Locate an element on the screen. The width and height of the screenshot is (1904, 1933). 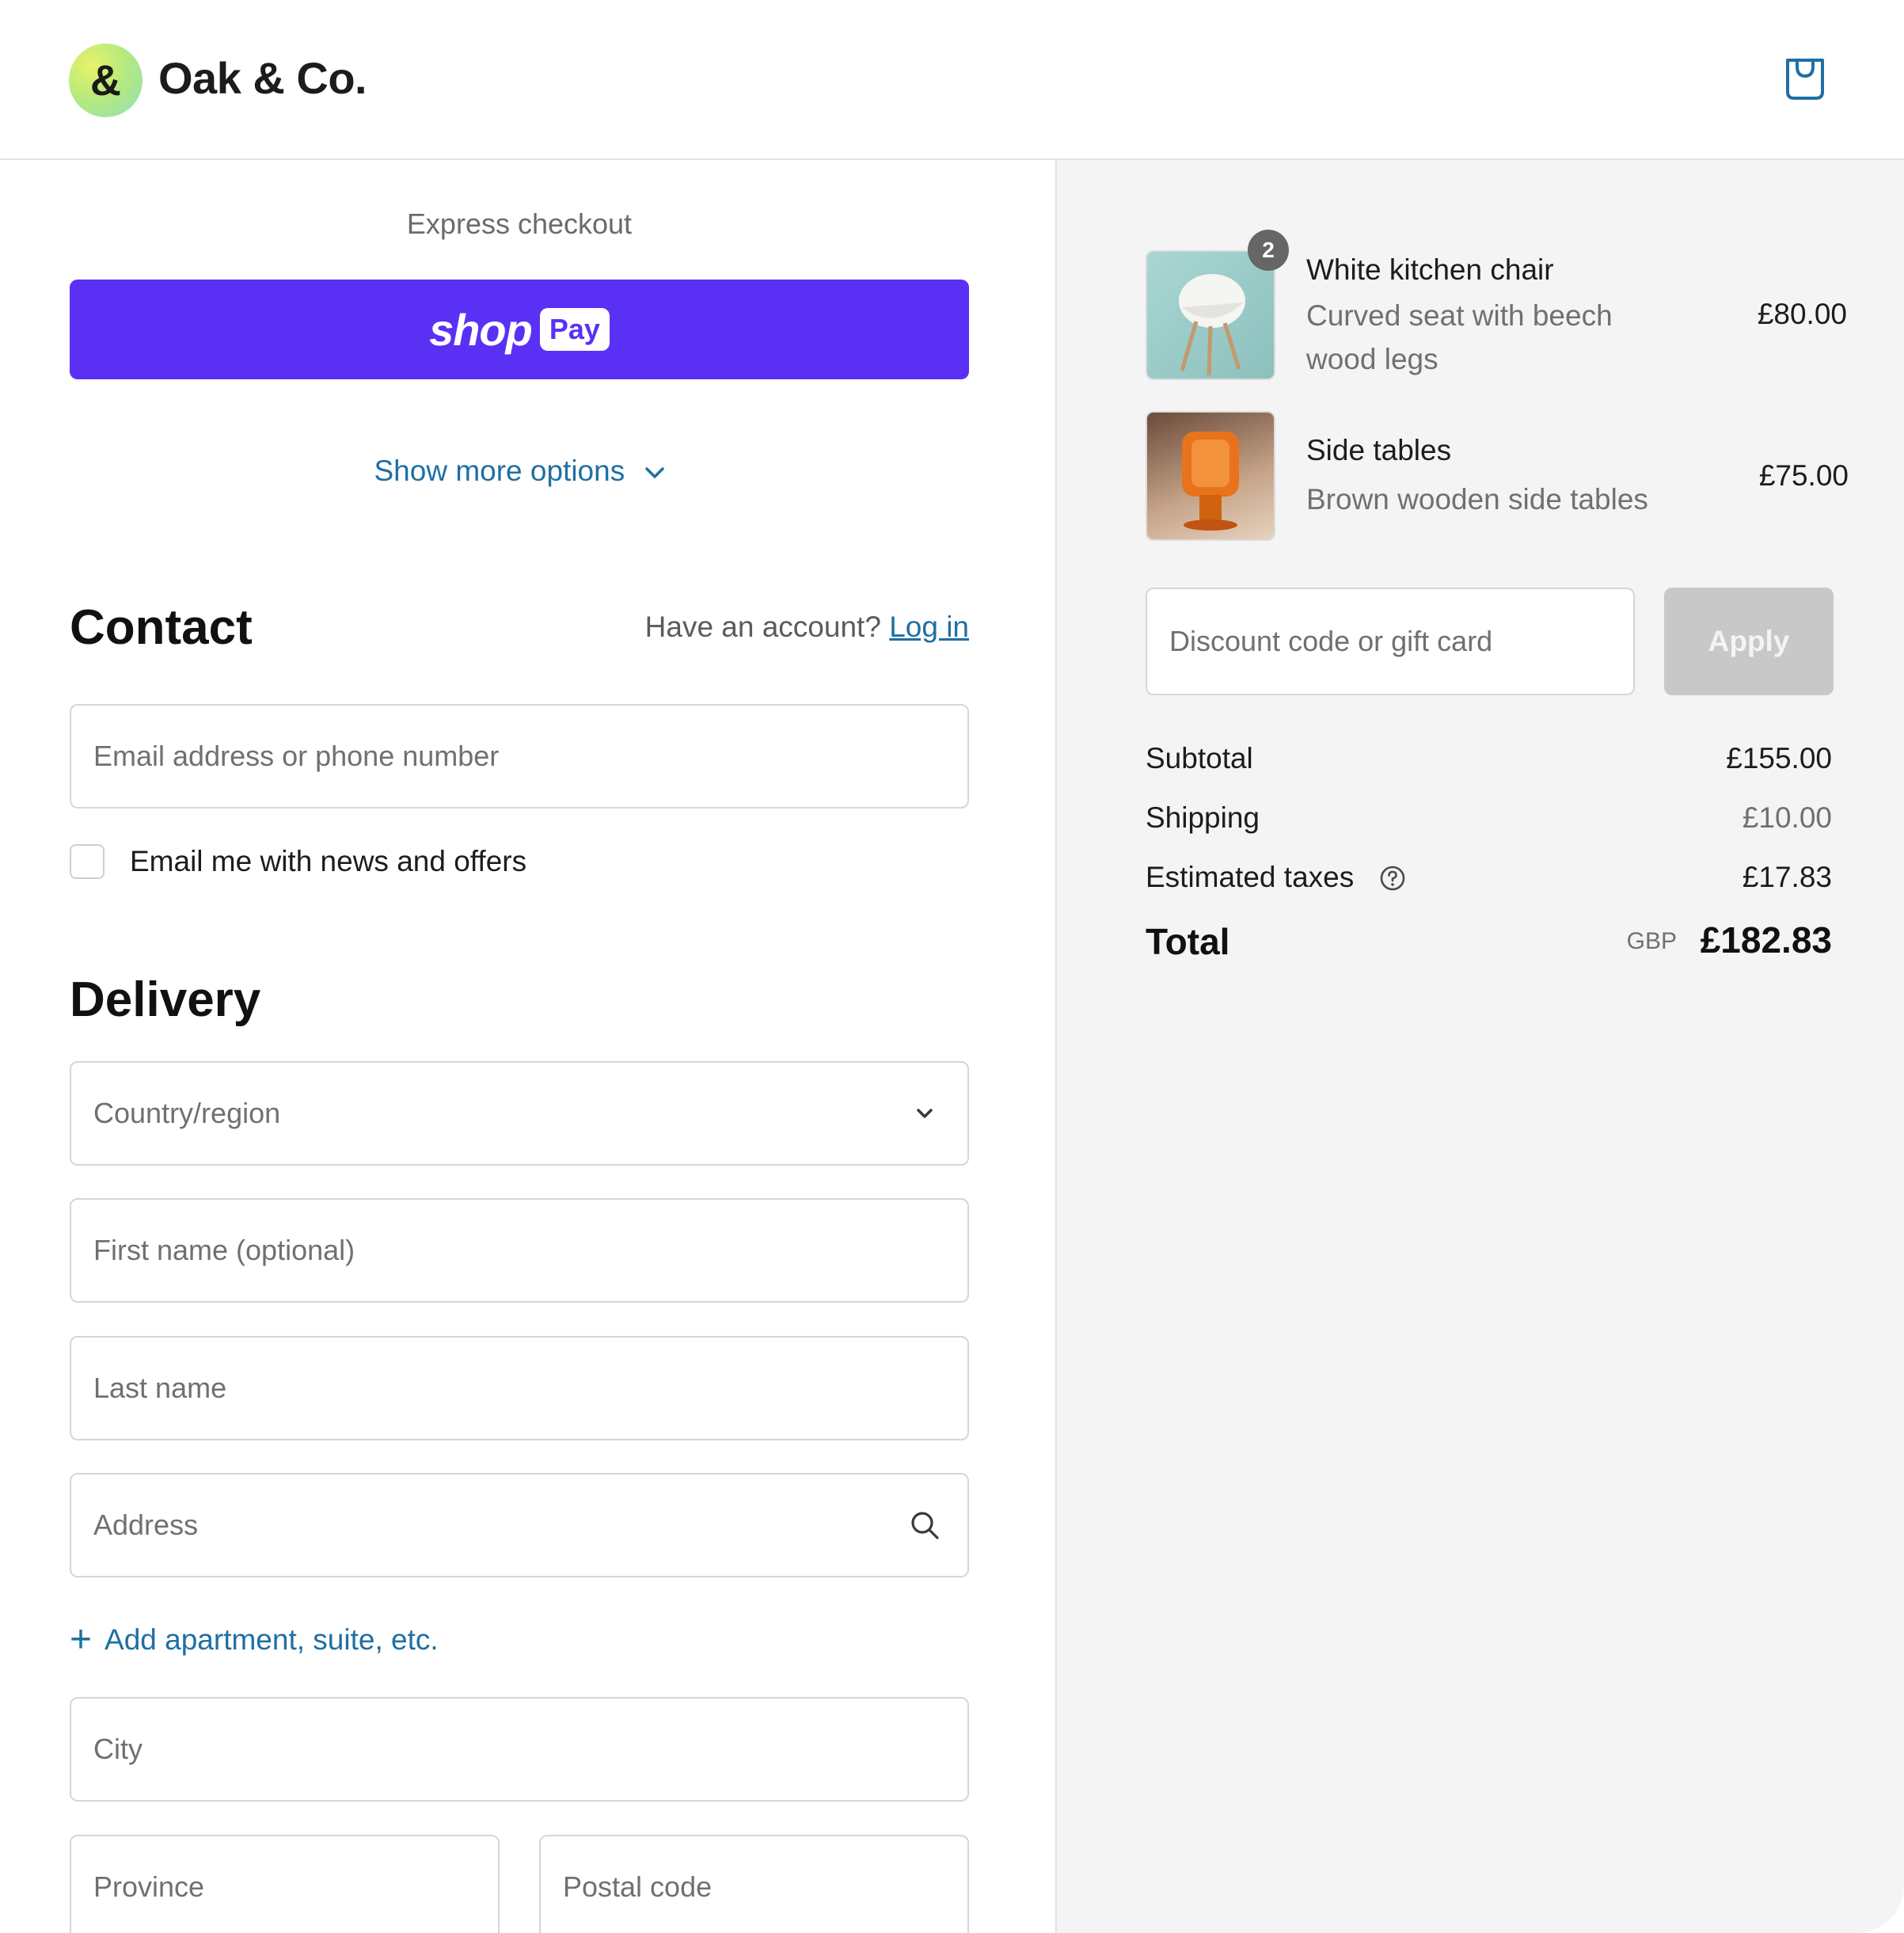
item-description: Brown wooden side tables is located at coordinates (1477, 500).